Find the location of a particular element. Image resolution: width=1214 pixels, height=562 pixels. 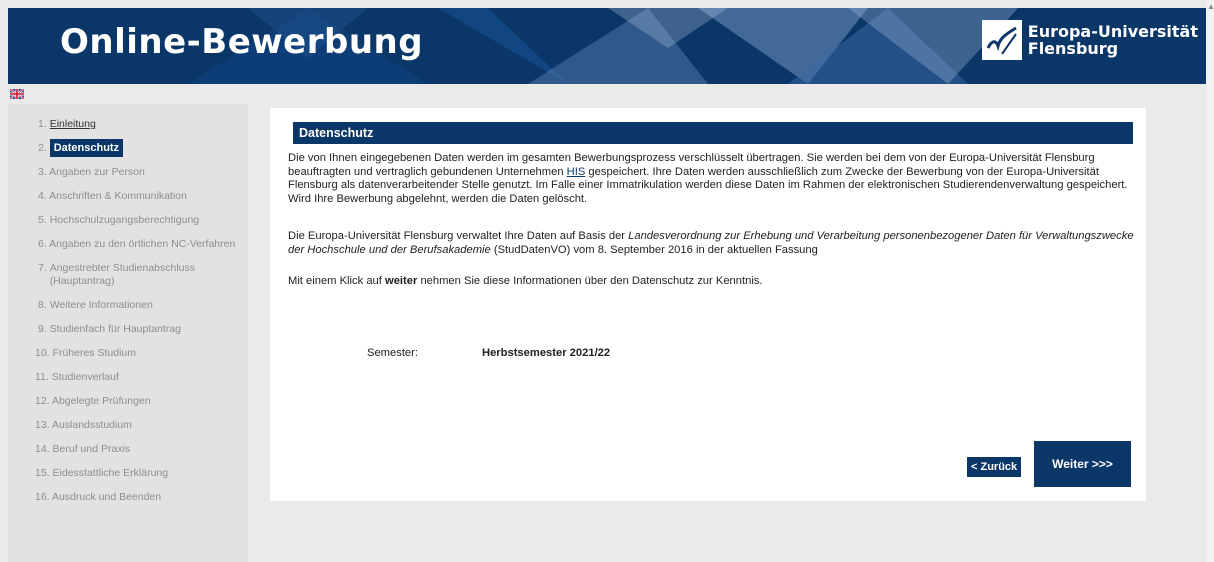

sidebar-item-label: Früheres Studium is located at coordinates (94, 353).